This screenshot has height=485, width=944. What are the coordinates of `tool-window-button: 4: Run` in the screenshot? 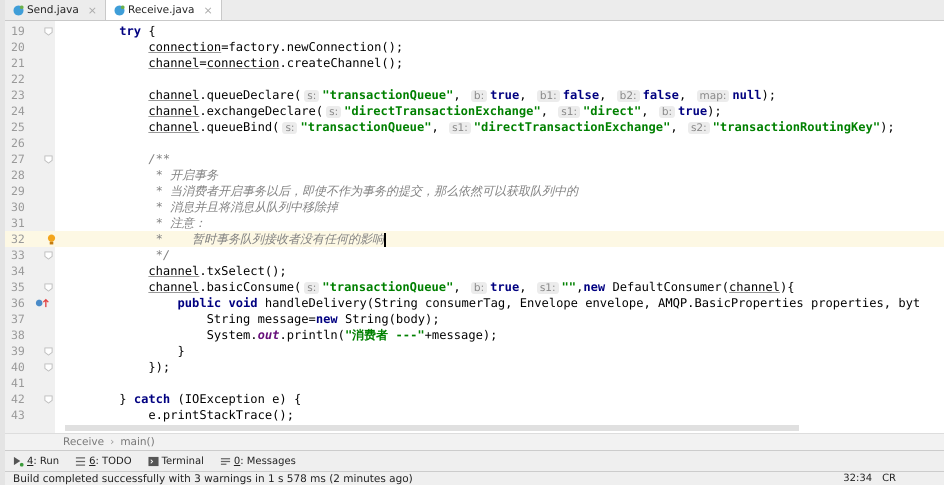 It's located at (36, 461).